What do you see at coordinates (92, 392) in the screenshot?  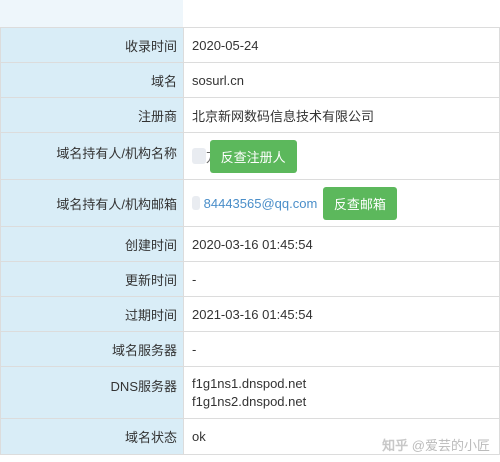 I see `label-dns-server: DNS服务器` at bounding box center [92, 392].